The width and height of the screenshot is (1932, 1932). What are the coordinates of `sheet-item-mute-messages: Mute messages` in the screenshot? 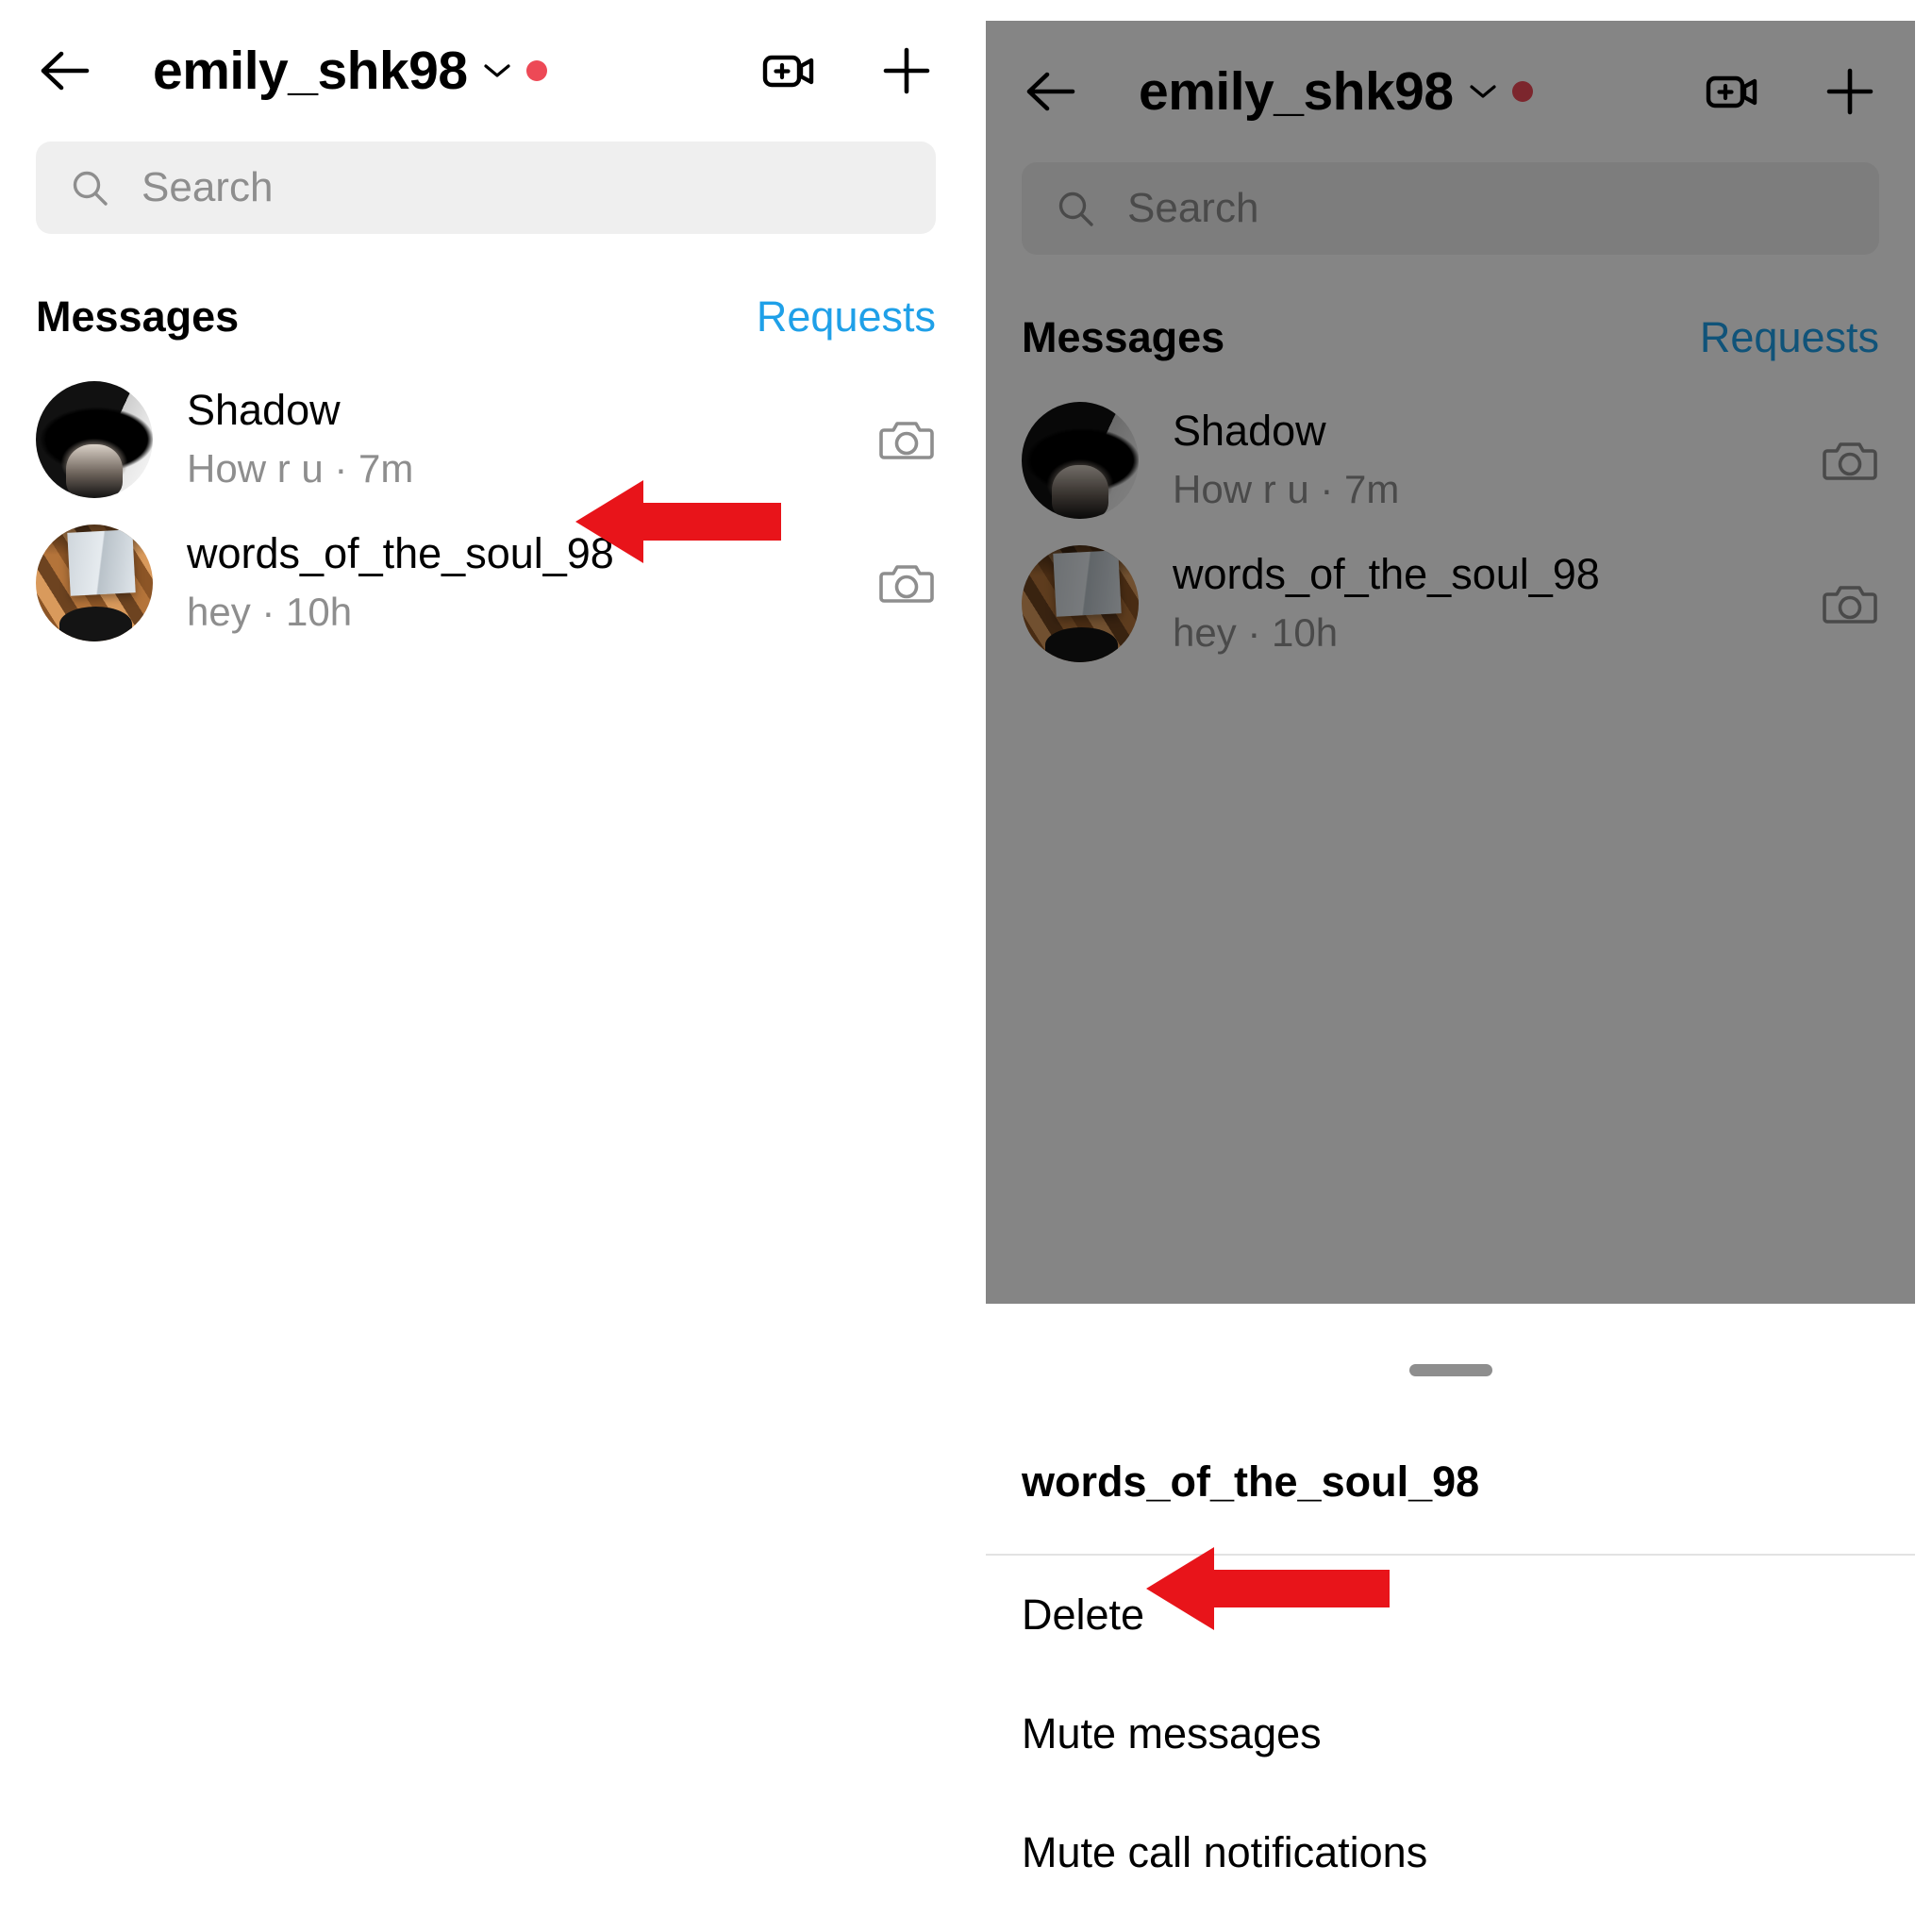 It's located at (1451, 1733).